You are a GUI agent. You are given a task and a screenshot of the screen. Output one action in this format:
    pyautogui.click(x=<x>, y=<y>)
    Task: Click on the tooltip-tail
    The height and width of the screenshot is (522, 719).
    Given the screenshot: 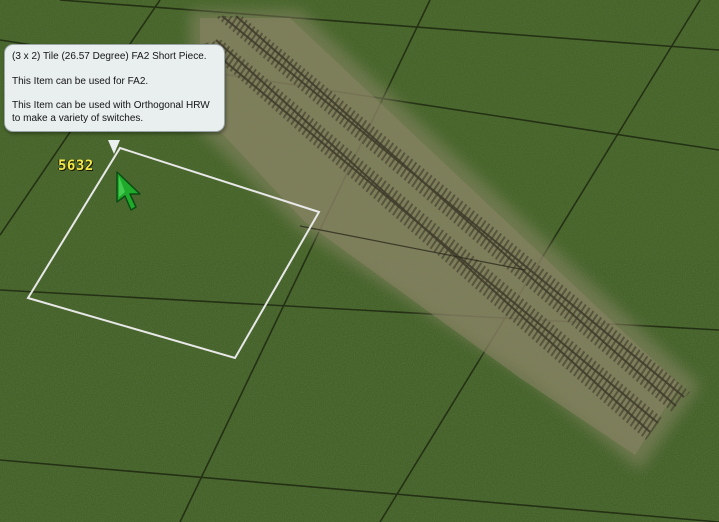 What is the action you would take?
    pyautogui.click(x=114, y=147)
    